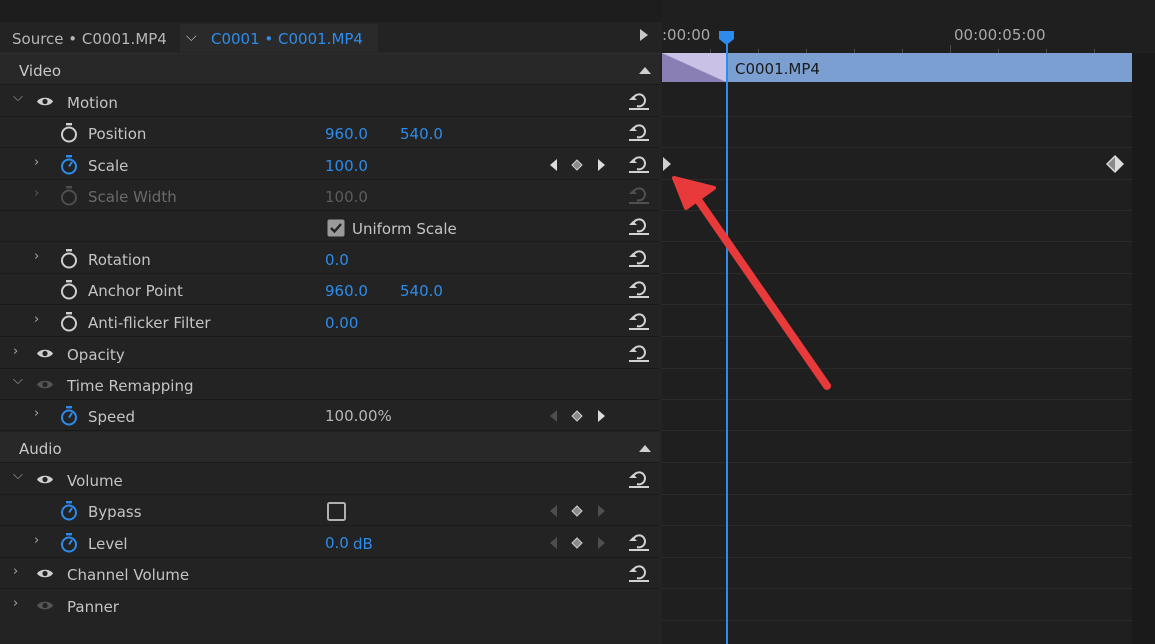  I want to click on anchor-x-value: 960.0, so click(346, 291).